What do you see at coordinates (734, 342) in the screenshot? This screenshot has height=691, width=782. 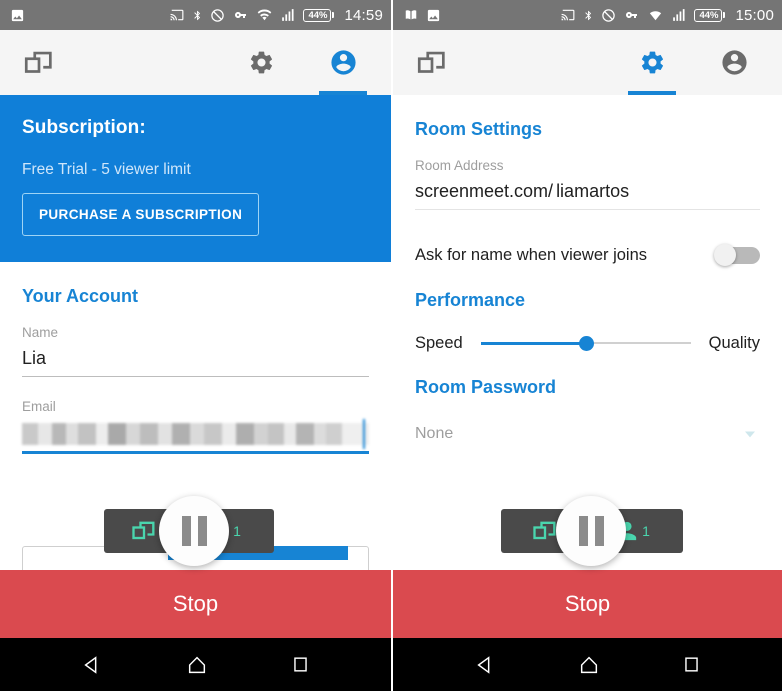 I see `slider-label-quality: Quality` at bounding box center [734, 342].